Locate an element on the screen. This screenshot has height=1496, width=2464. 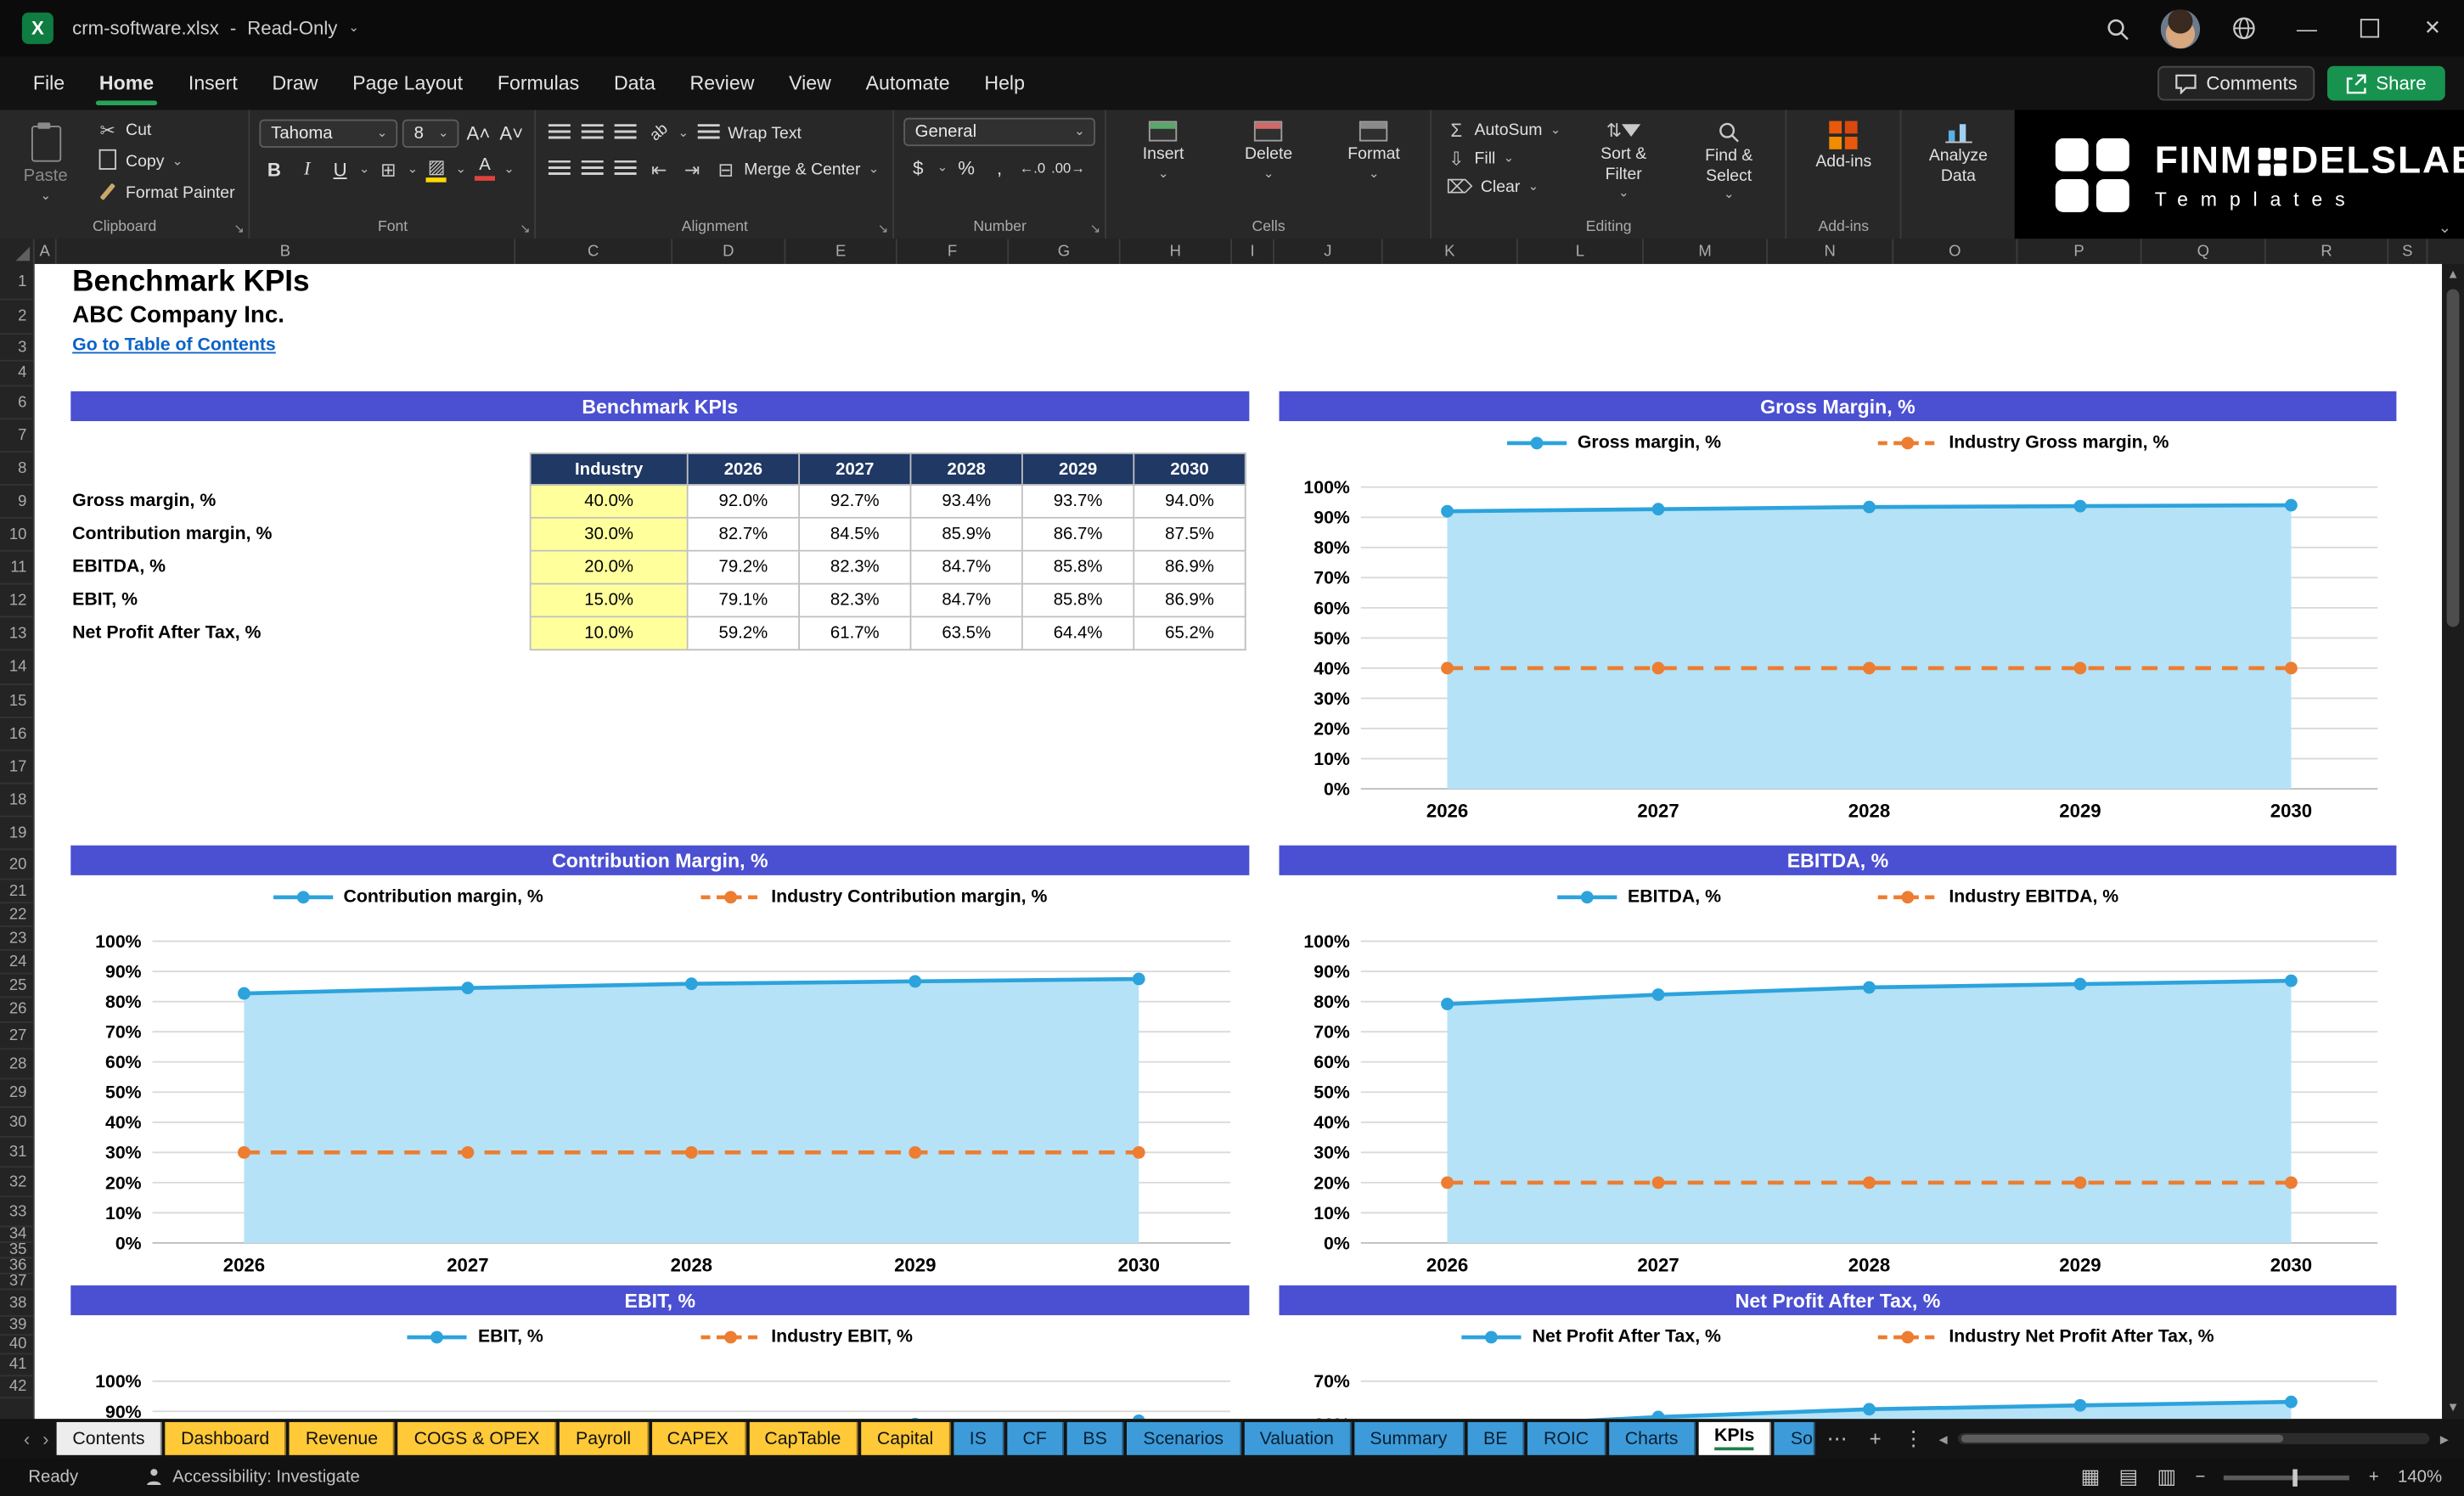
kpi-value-cell: 61.7% is located at coordinates (856, 634).